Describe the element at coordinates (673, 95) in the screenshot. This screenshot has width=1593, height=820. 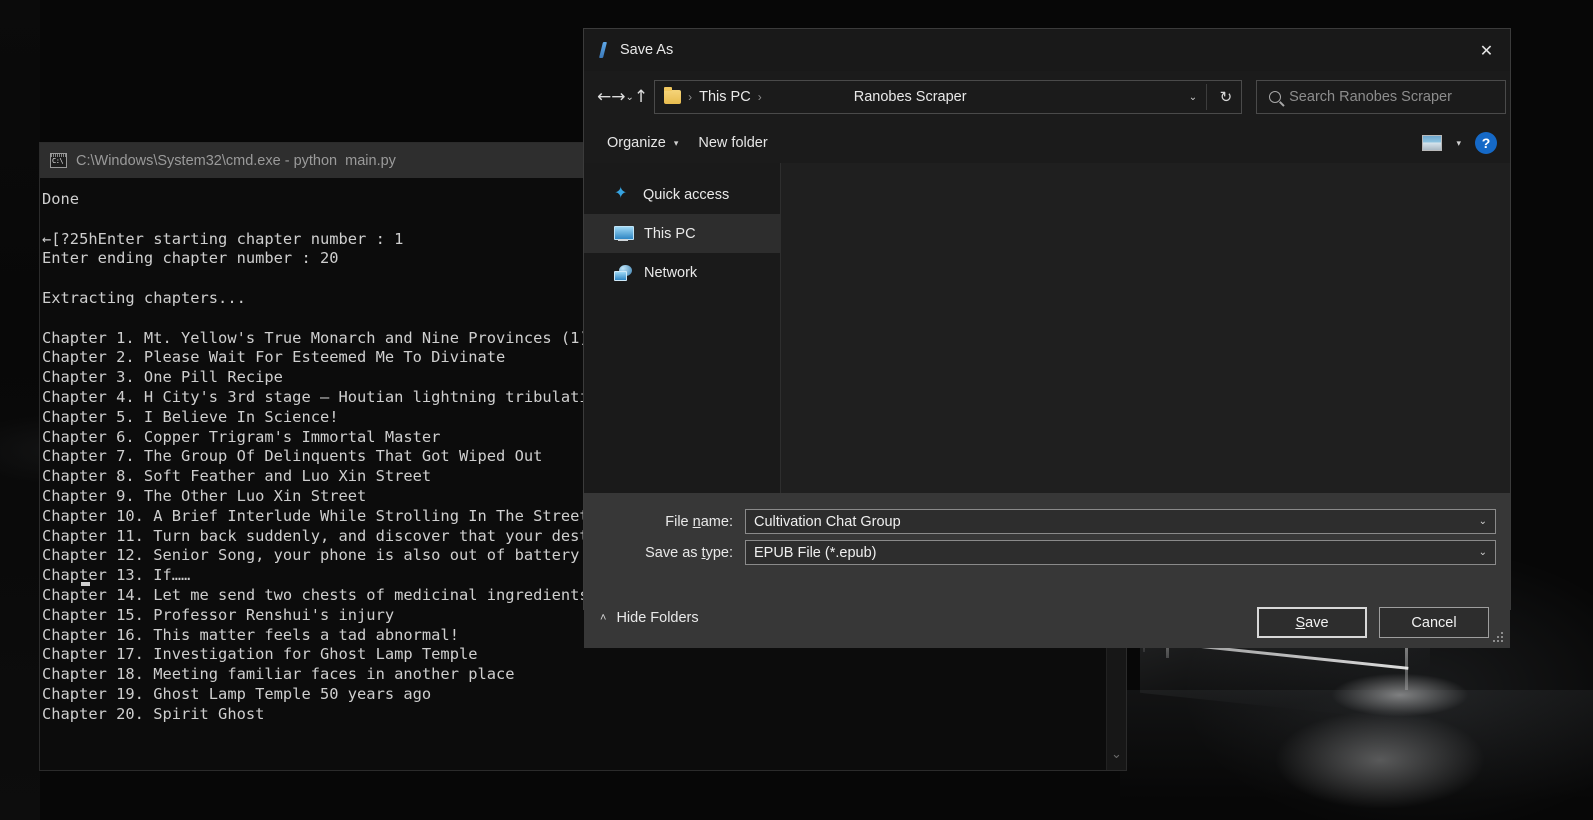
I see `folder-icon` at that location.